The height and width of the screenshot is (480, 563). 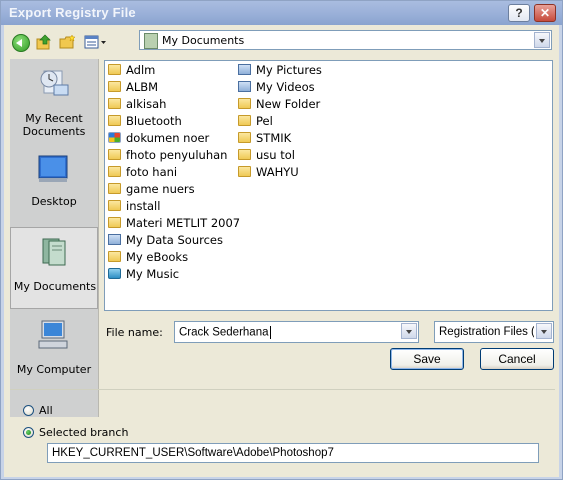 What do you see at coordinates (84, 432) in the screenshot?
I see `radio-selected-branch-label: Selected branch` at bounding box center [84, 432].